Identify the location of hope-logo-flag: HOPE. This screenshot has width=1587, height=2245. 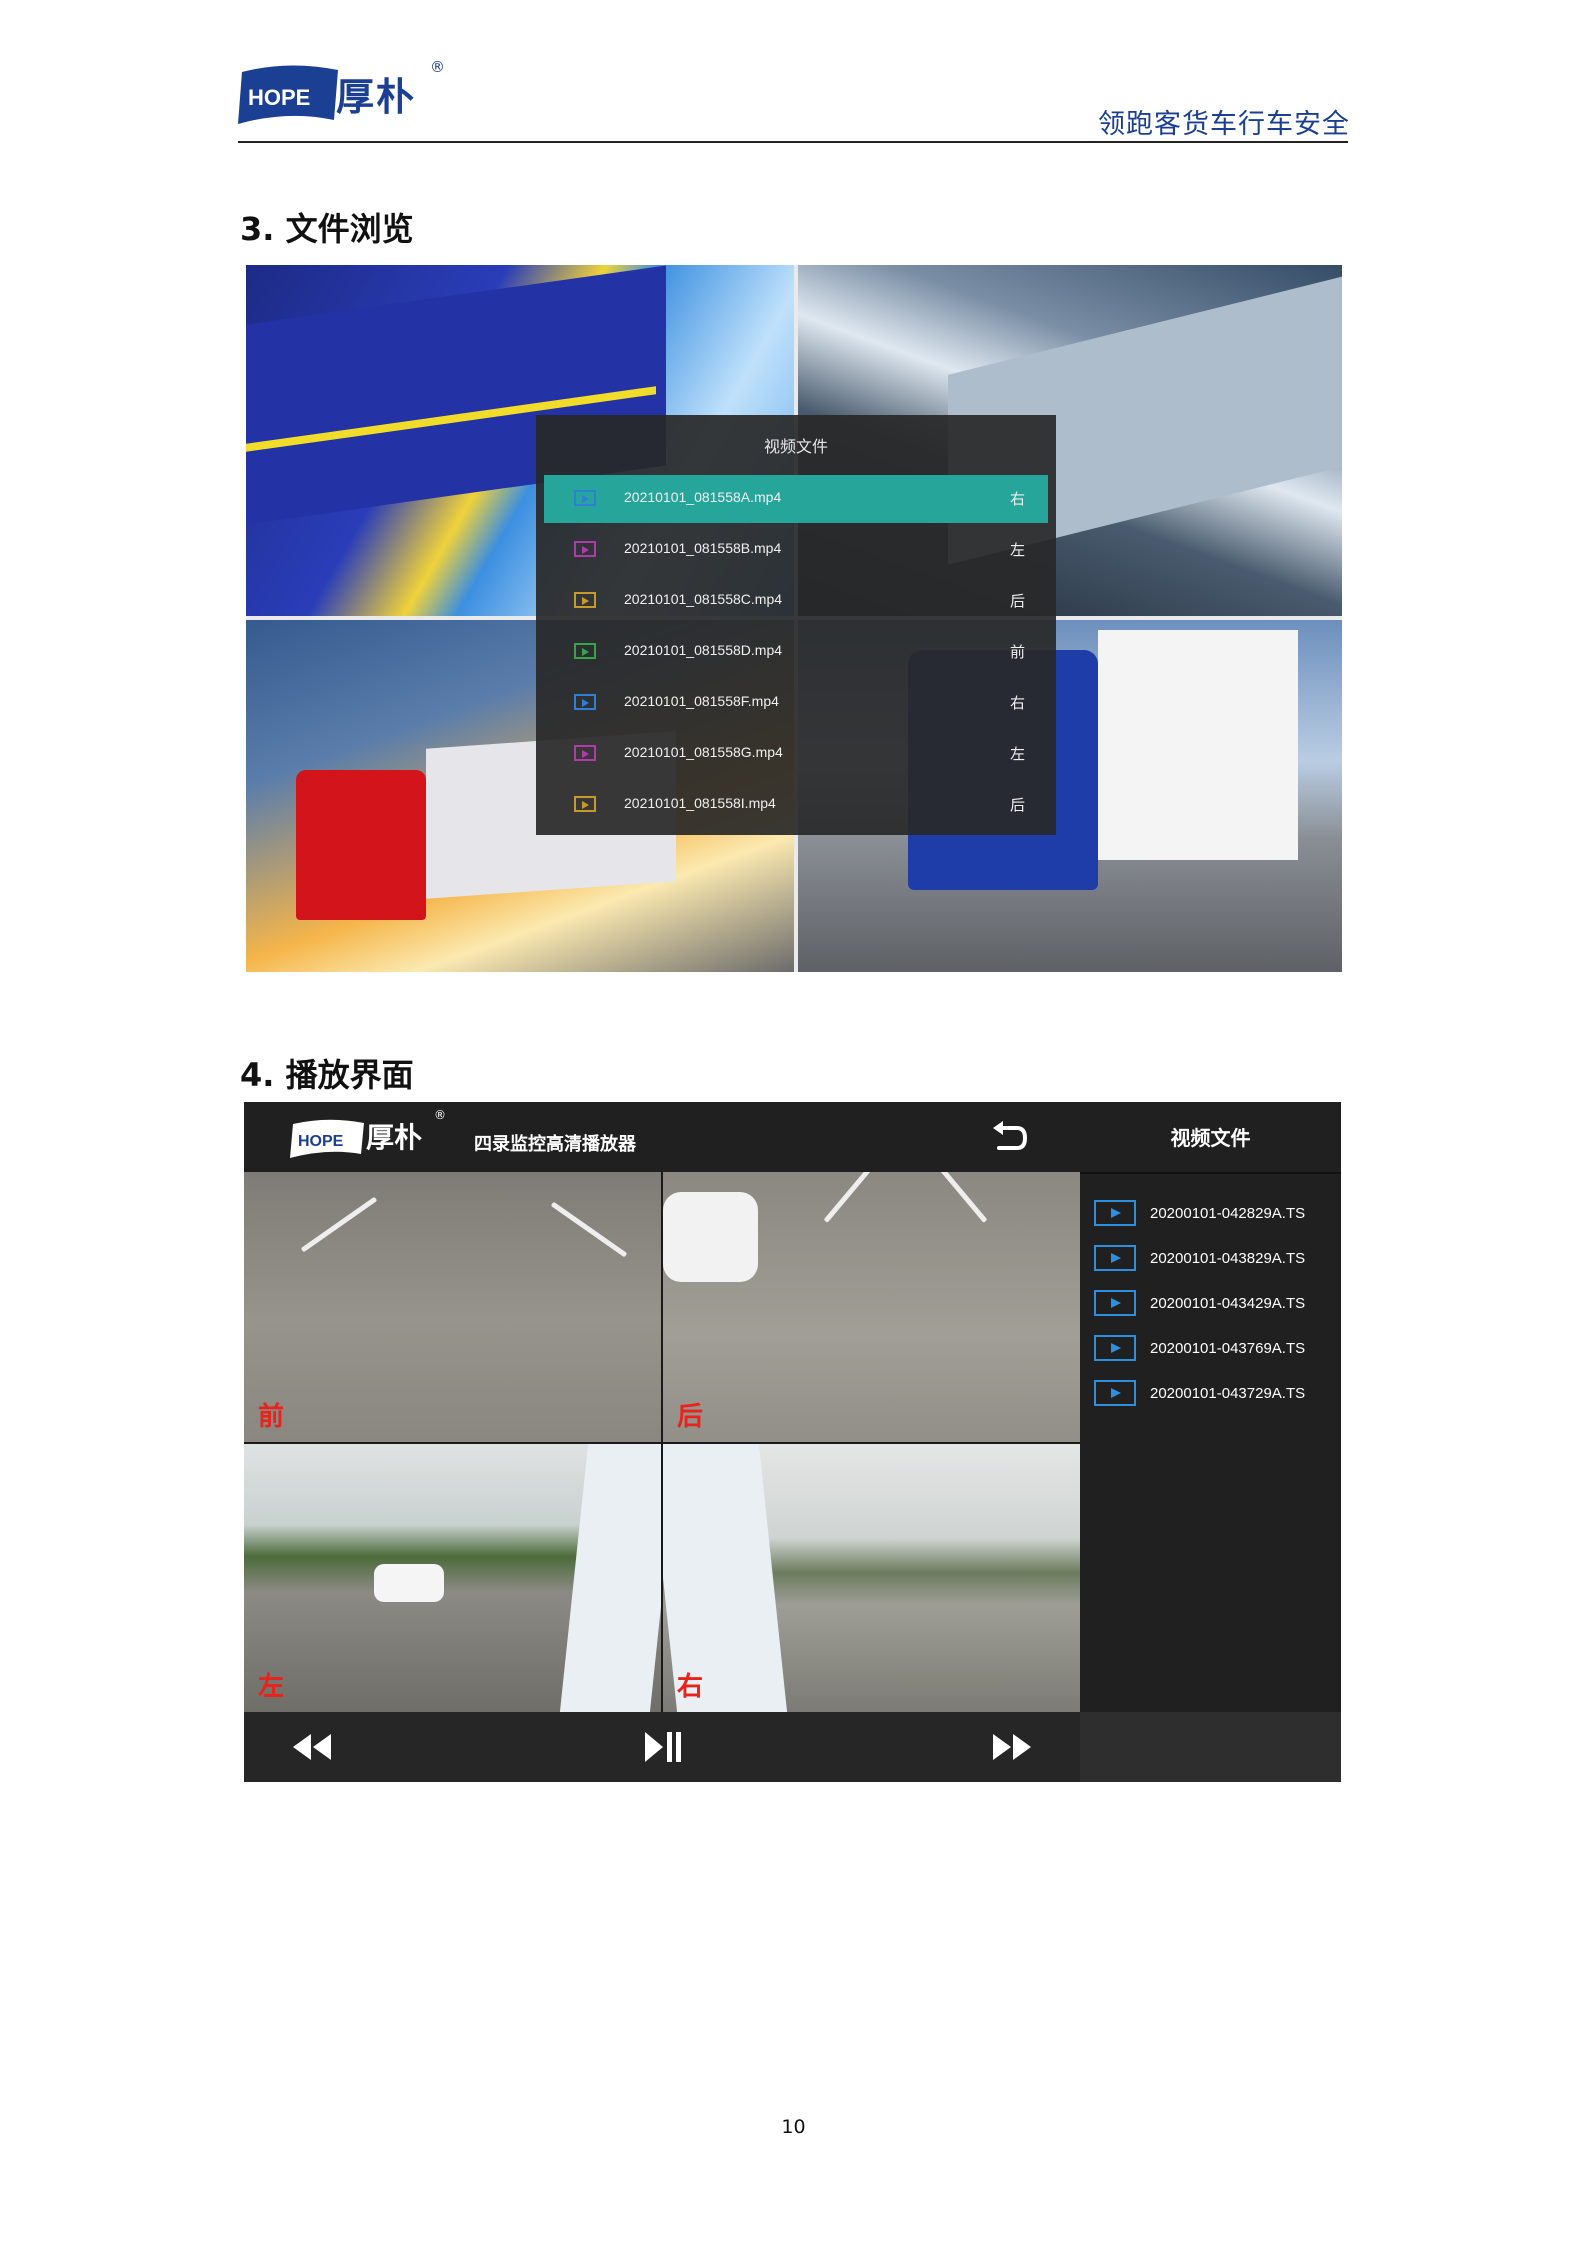
(288, 94).